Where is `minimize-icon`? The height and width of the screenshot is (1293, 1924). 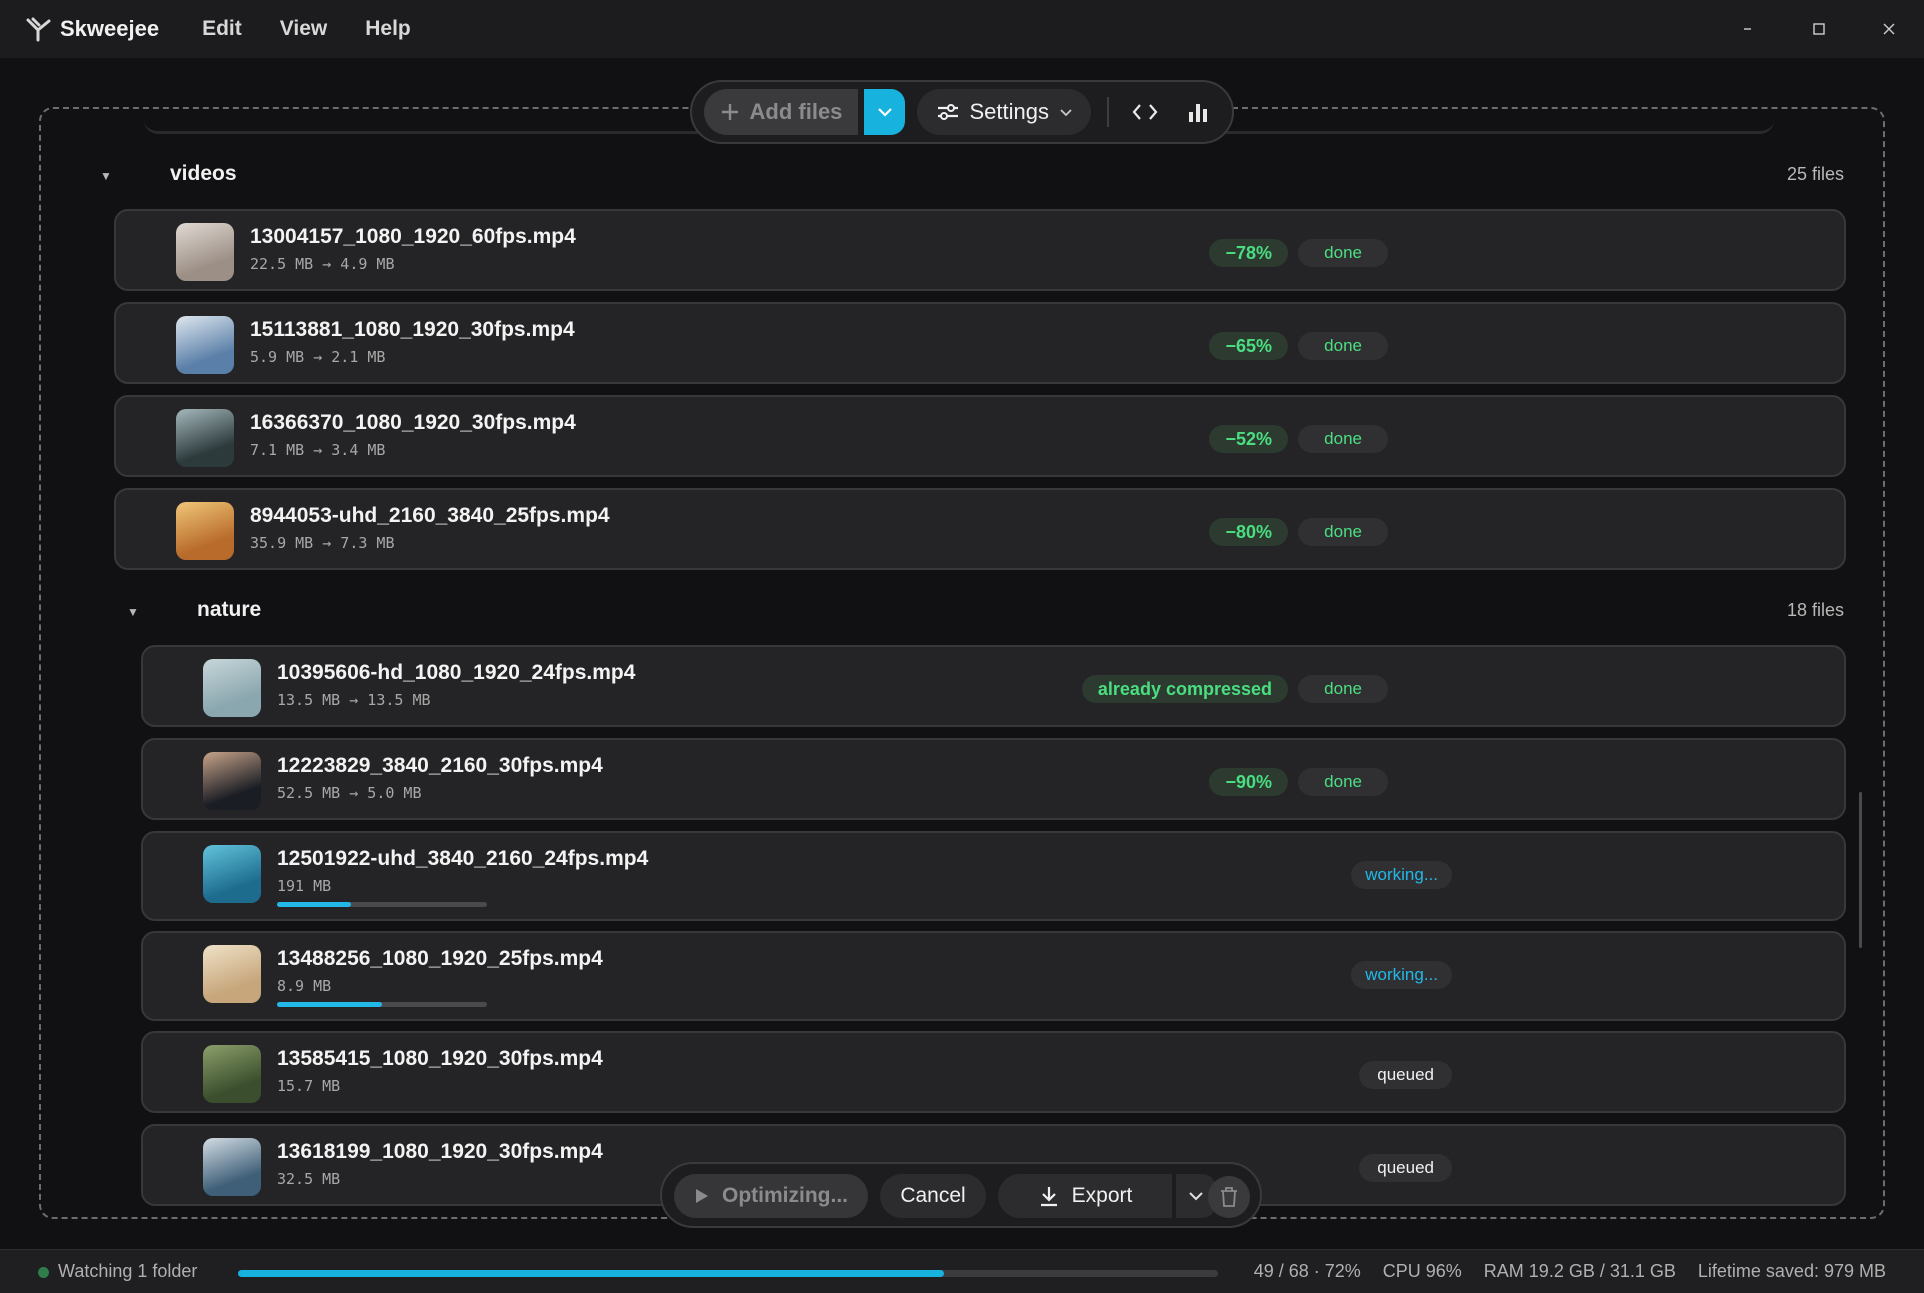
minimize-icon is located at coordinates (1747, 29).